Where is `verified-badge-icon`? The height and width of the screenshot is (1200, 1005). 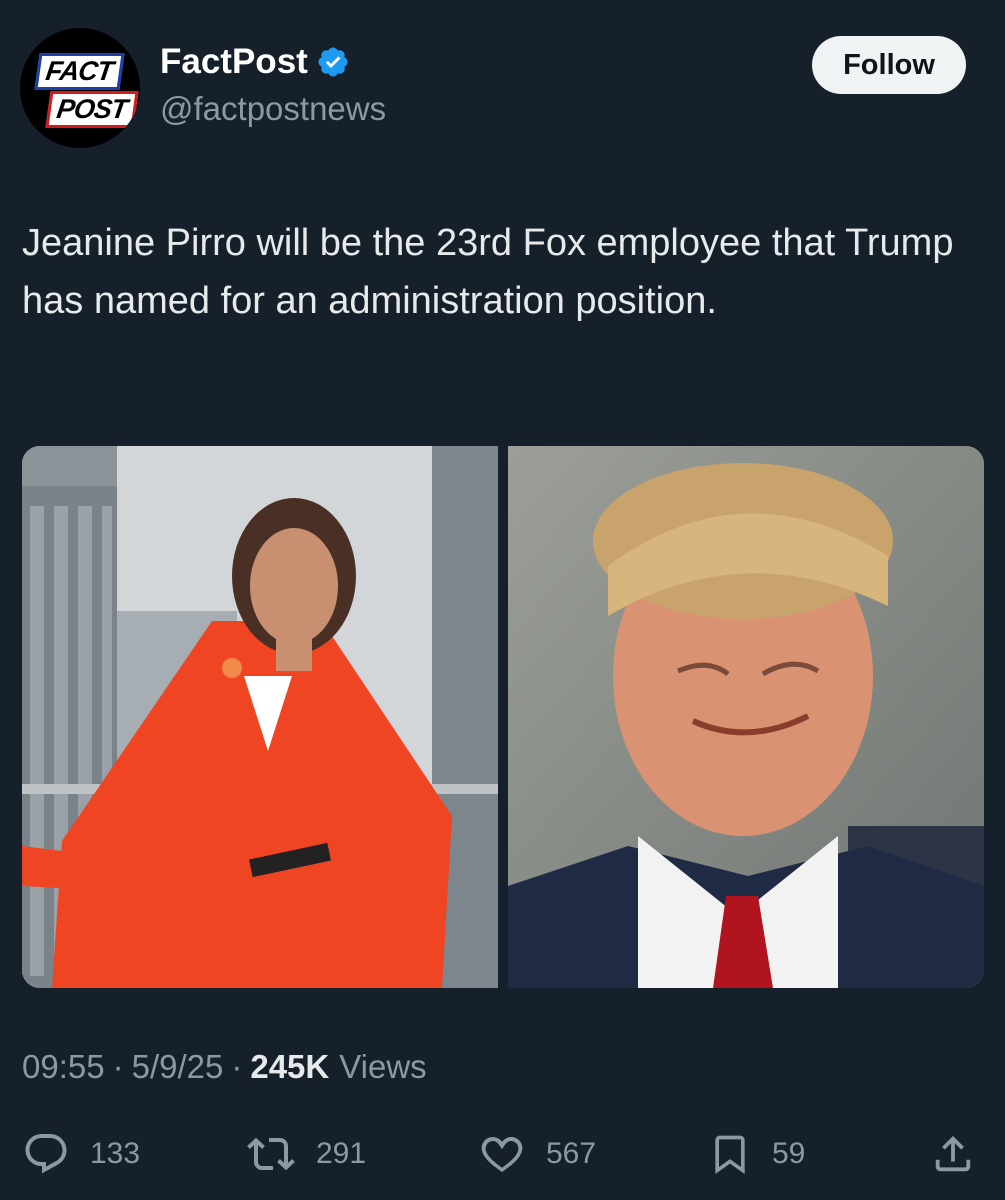
verified-badge-icon is located at coordinates (333, 62).